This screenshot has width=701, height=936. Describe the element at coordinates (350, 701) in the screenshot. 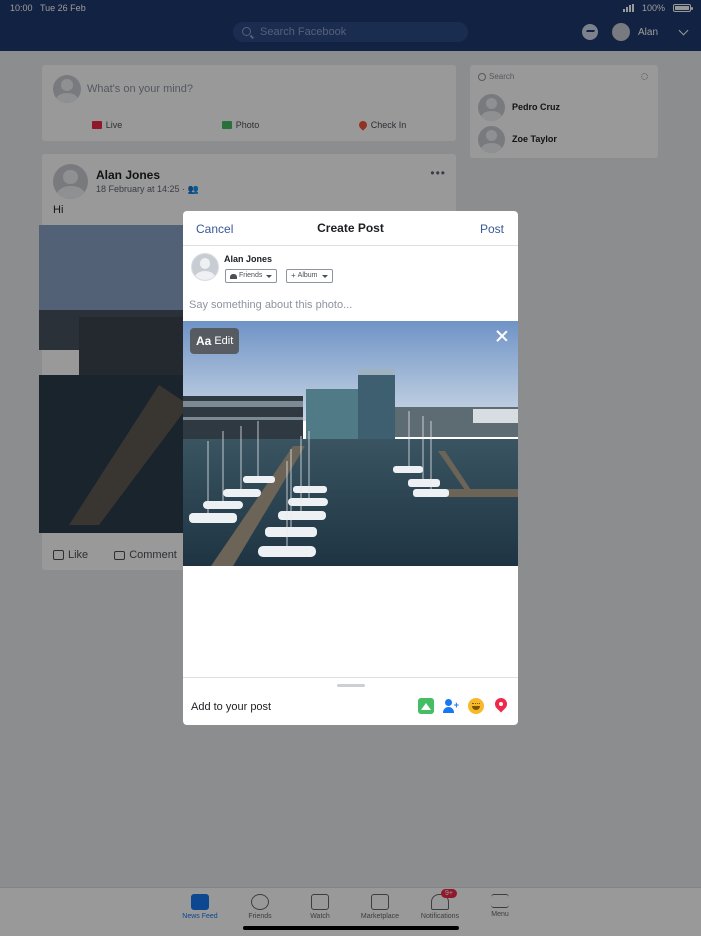

I see `add-to-post-bar: Add to your post +` at that location.